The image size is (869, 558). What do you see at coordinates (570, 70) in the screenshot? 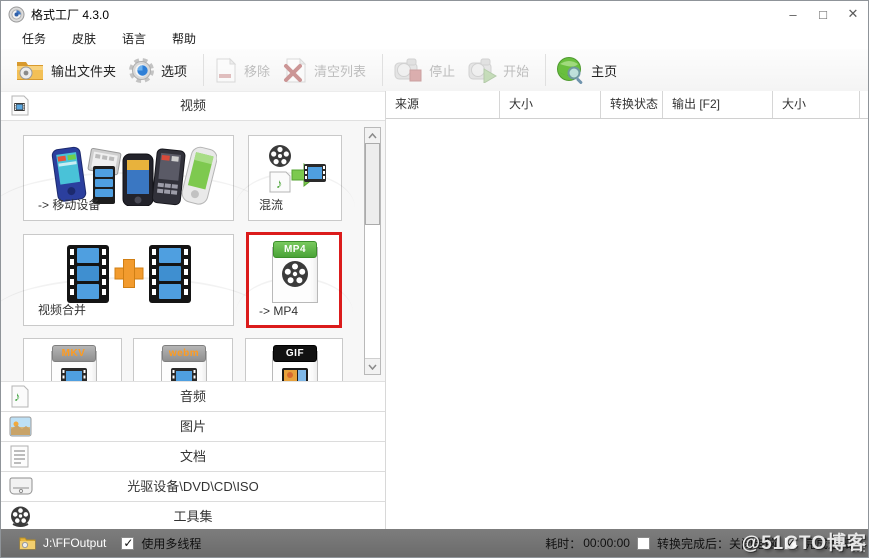
I see `home-globe-icon` at bounding box center [570, 70].